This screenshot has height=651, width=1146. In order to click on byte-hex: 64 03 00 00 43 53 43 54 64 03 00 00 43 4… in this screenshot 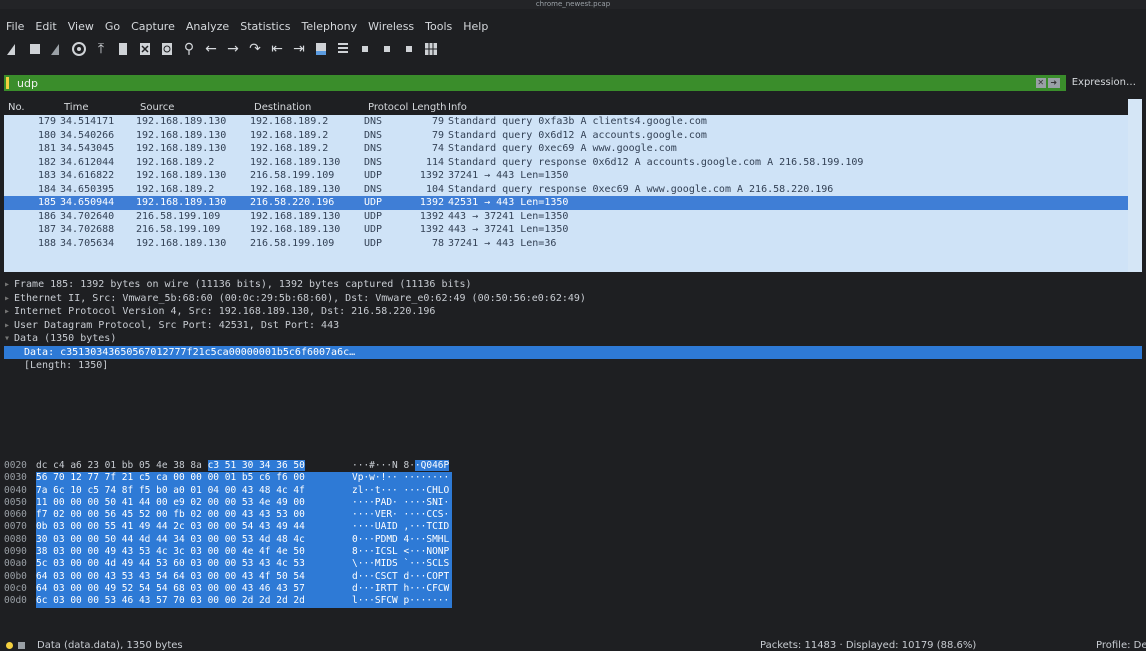, I will do `click(194, 576)`.